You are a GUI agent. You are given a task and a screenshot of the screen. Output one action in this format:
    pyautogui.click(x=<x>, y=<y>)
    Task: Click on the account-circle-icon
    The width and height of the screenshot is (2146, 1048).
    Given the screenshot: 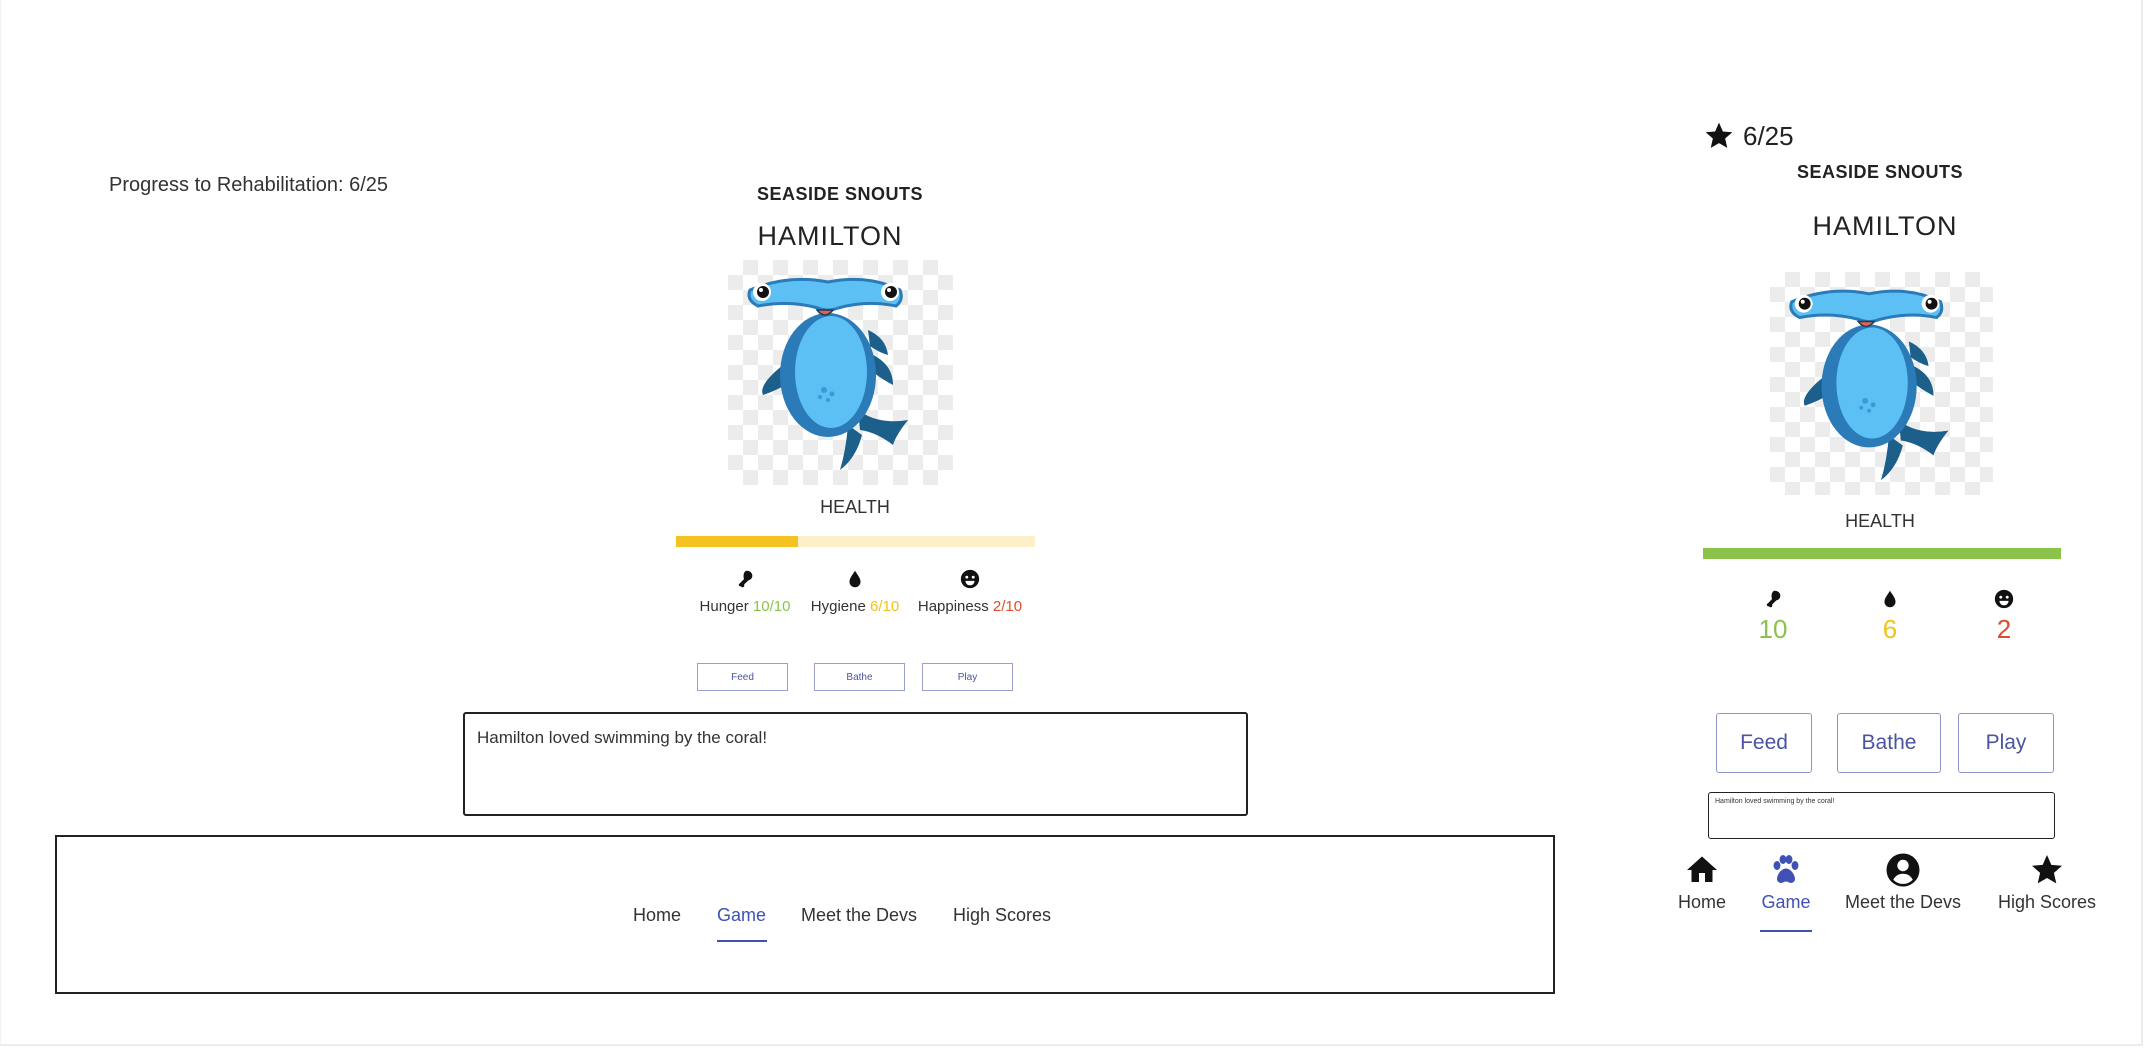 What is the action you would take?
    pyautogui.click(x=1903, y=872)
    